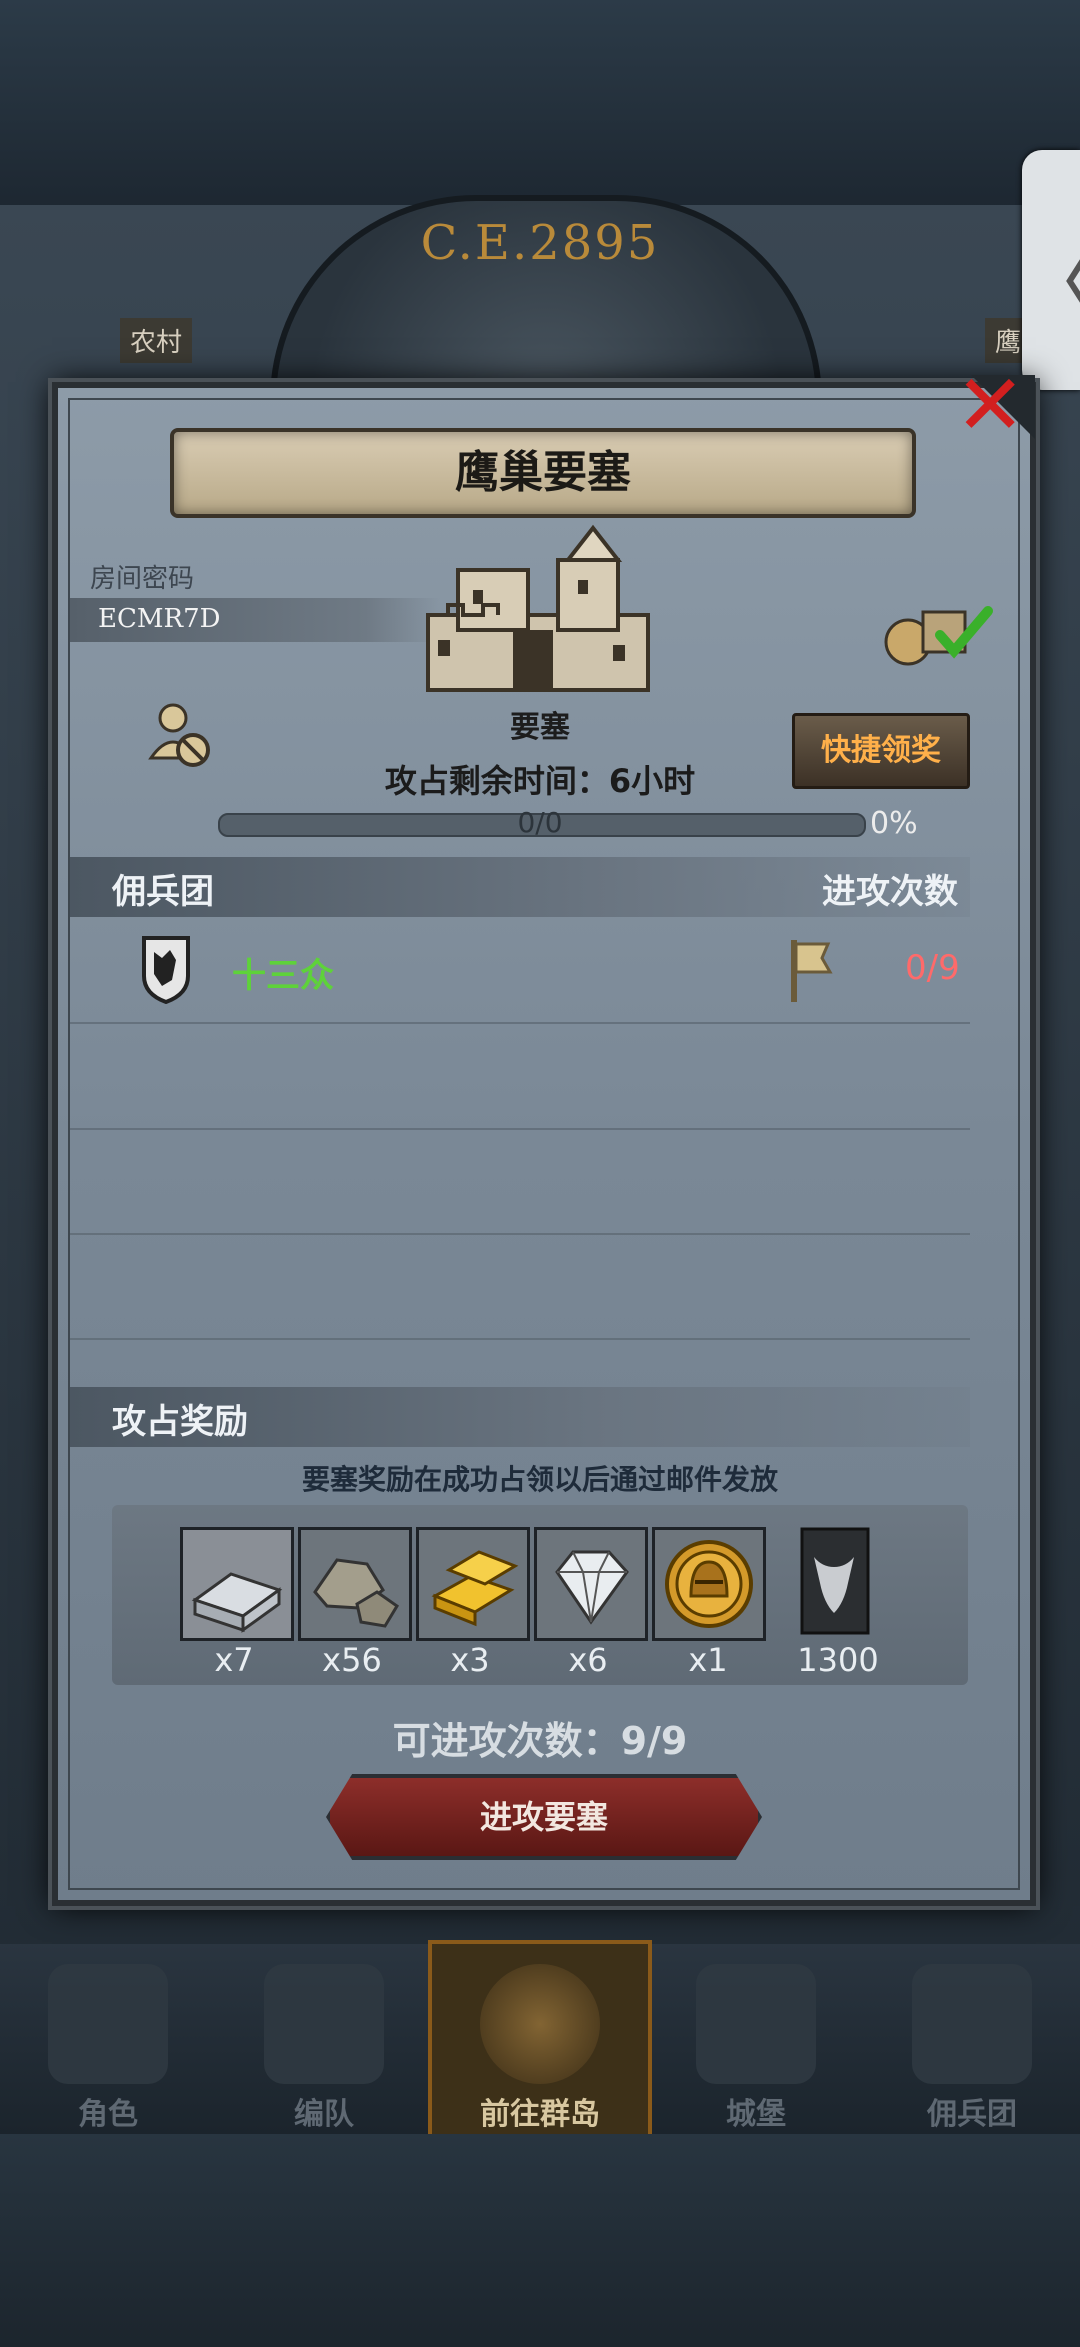 This screenshot has height=2347, width=1080. Describe the element at coordinates (990, 405) in the screenshot. I see `close-icon: ✕` at that location.